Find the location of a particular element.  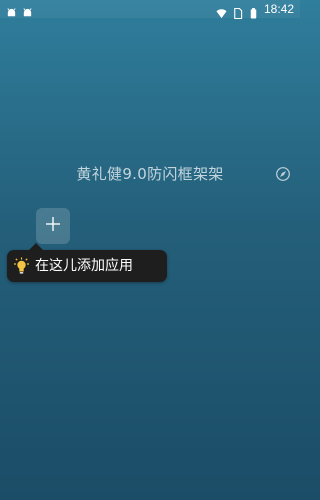

add-app-button is located at coordinates (53, 226).